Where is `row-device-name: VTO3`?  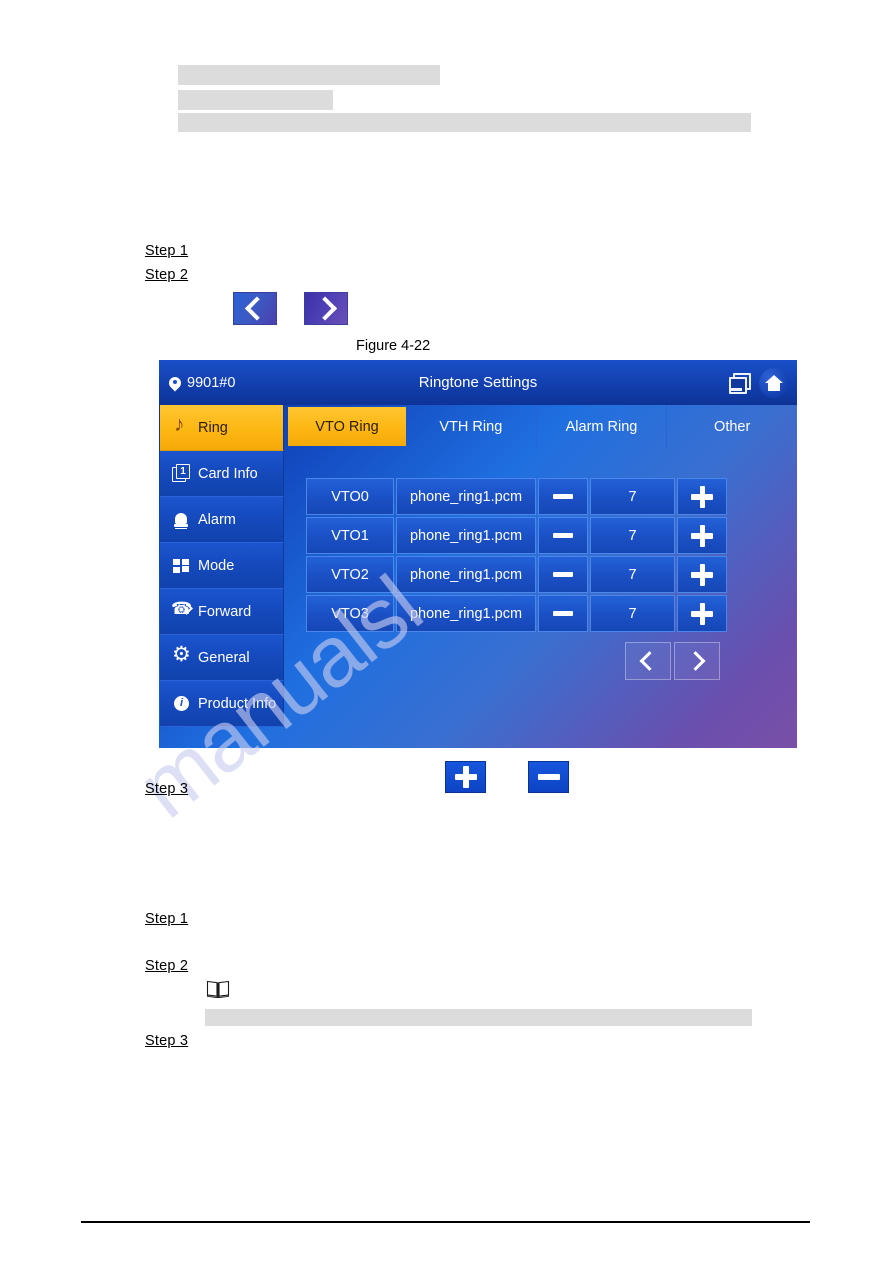 row-device-name: VTO3 is located at coordinates (350, 613).